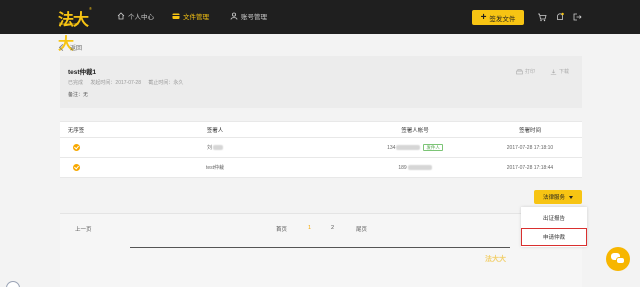 Image resolution: width=640 pixels, height=287 pixels. Describe the element at coordinates (76, 49) in the screenshot. I see `back-label: 返回` at that location.